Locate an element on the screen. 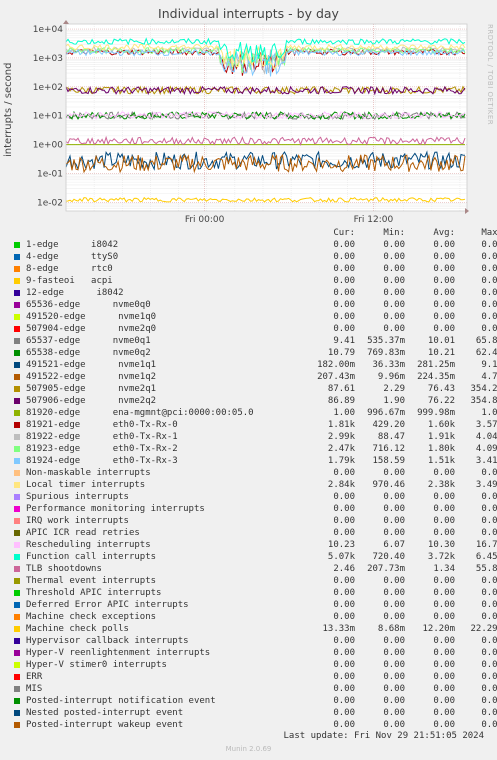 This screenshot has width=497, height=760. legend-row: MIS0.000.000.000.00 is located at coordinates (248, 690).